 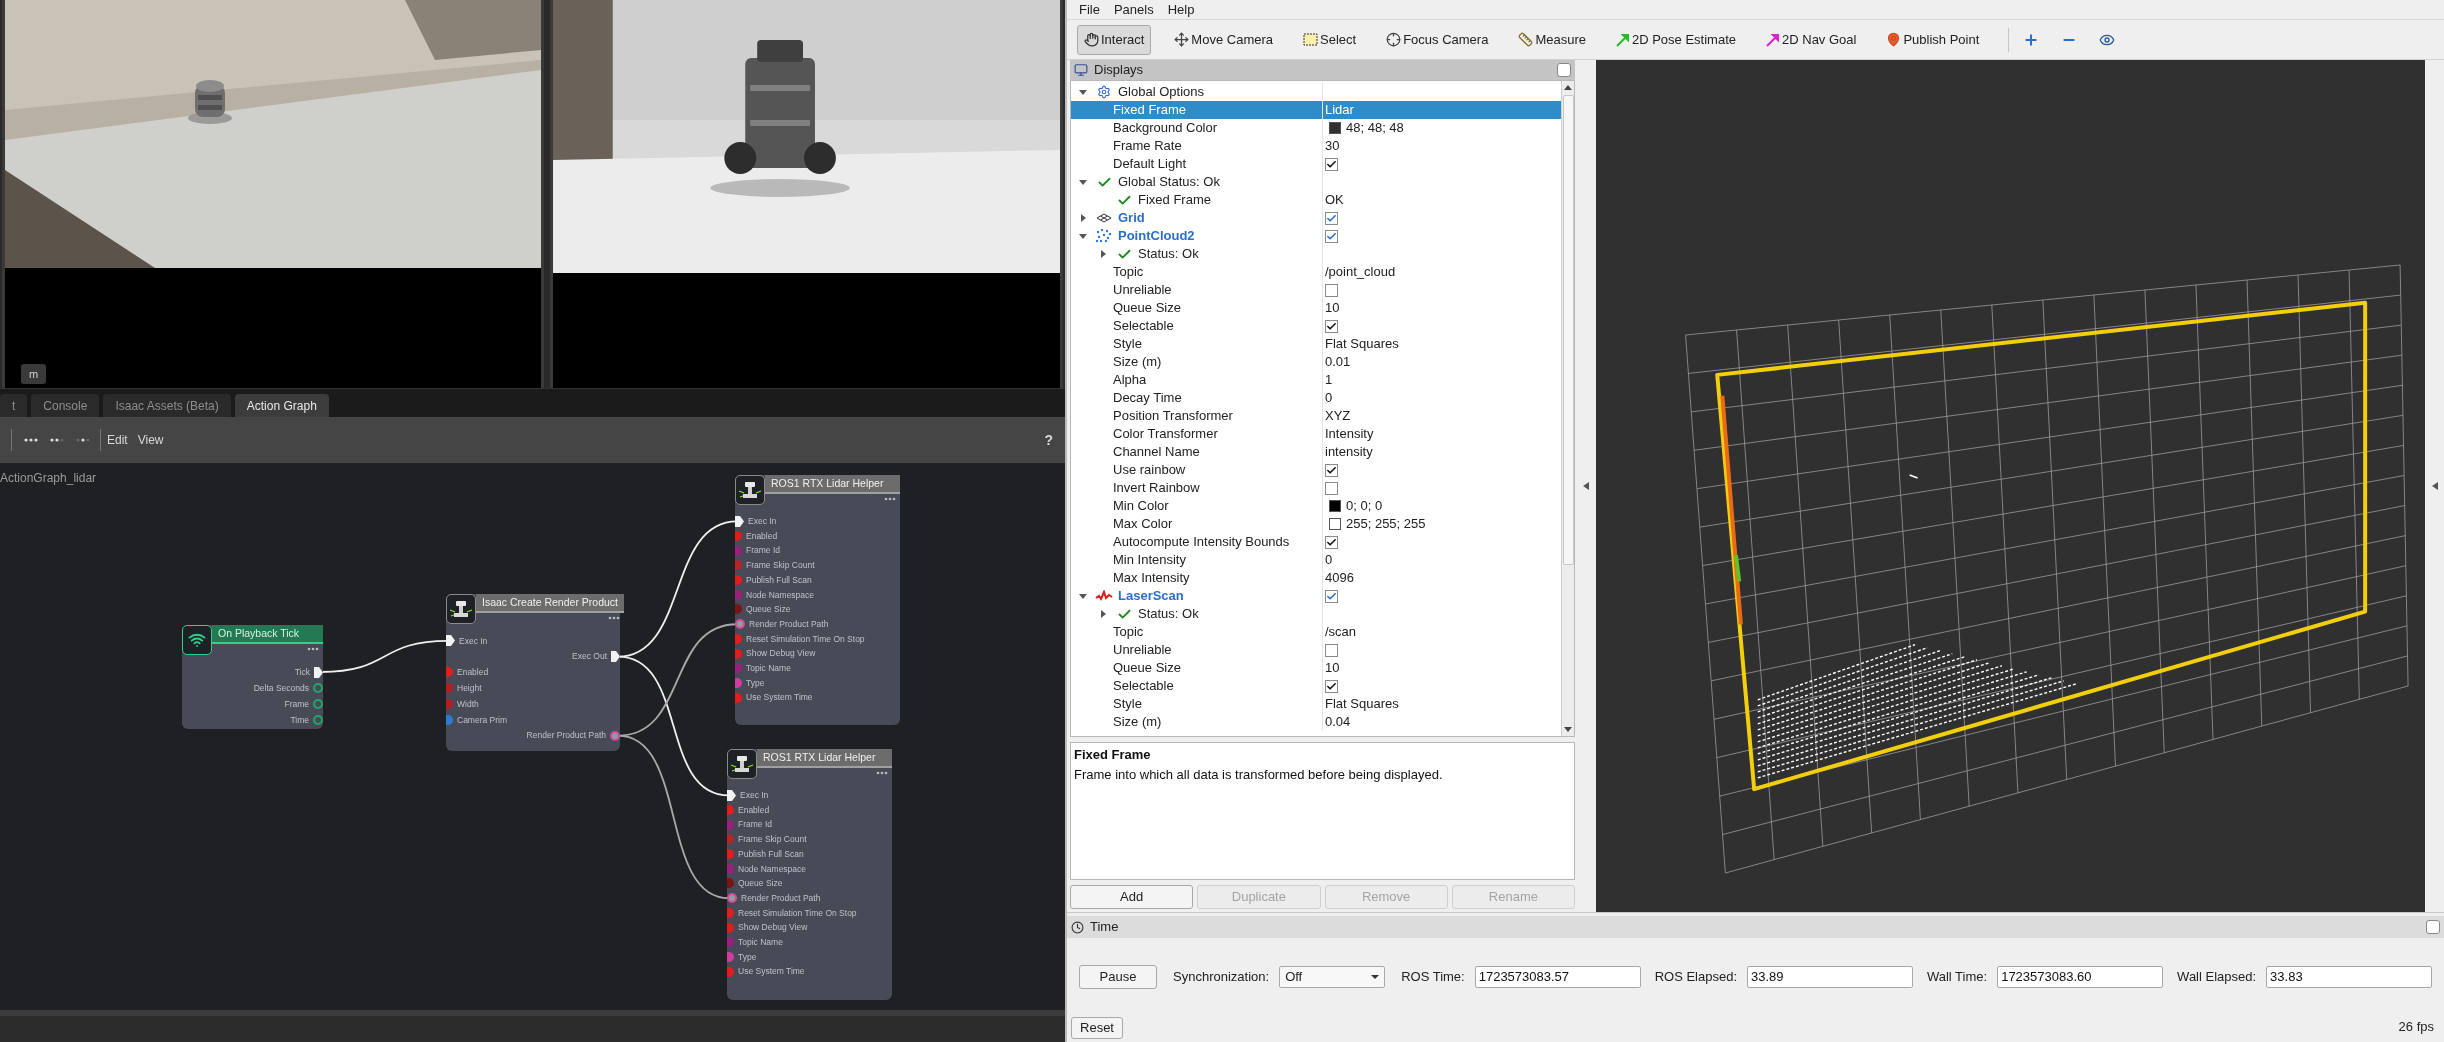 What do you see at coordinates (1332, 977) in the screenshot?
I see `sync-dropdown: Off` at bounding box center [1332, 977].